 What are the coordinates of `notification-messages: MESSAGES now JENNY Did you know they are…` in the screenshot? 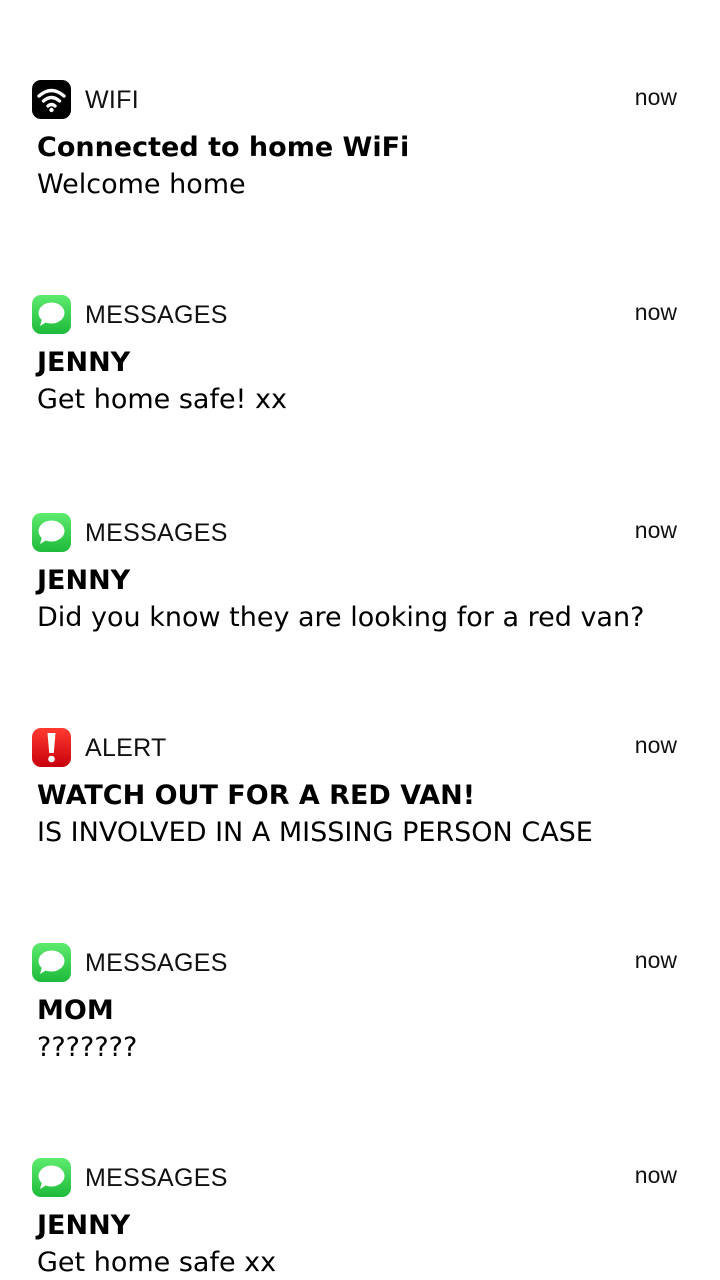 It's located at (360, 573).